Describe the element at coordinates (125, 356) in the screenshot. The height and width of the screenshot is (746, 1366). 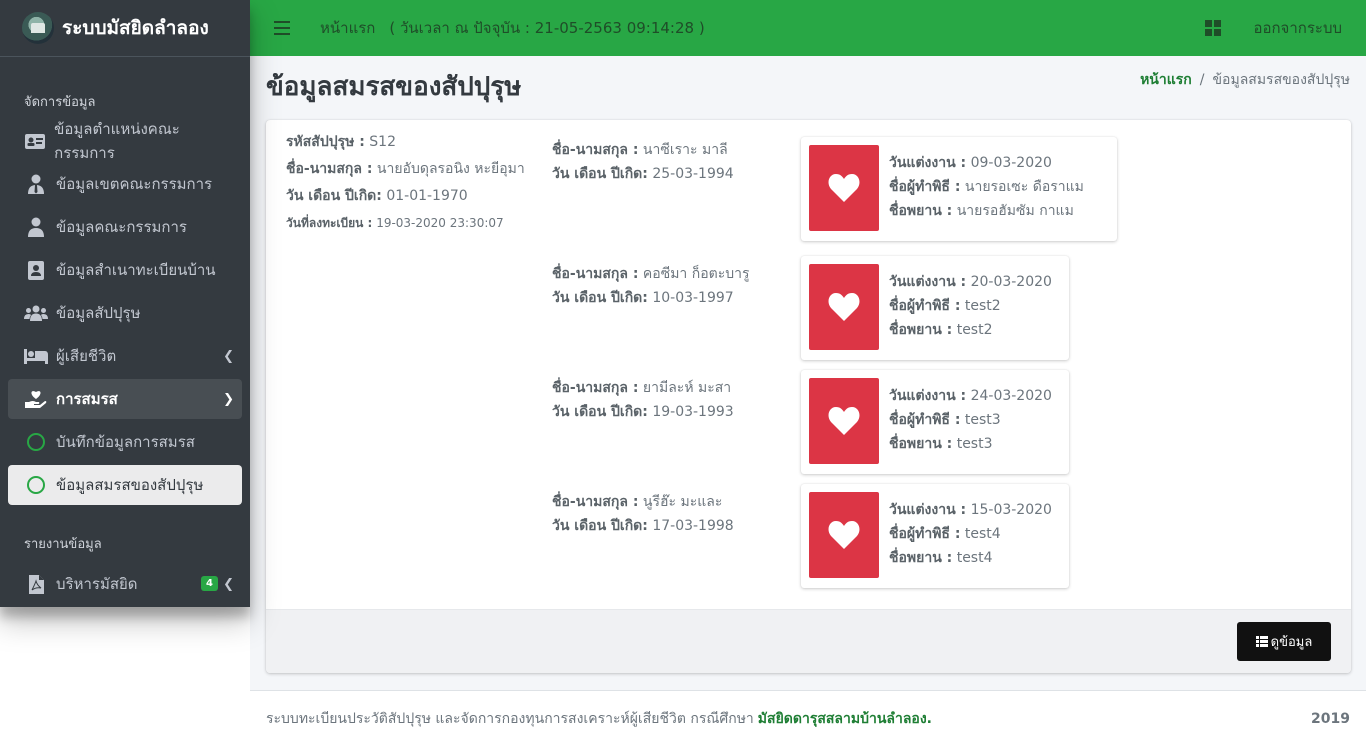
I see `sidebar-item-deceased: ผู้เสียชีวิต ❮` at that location.